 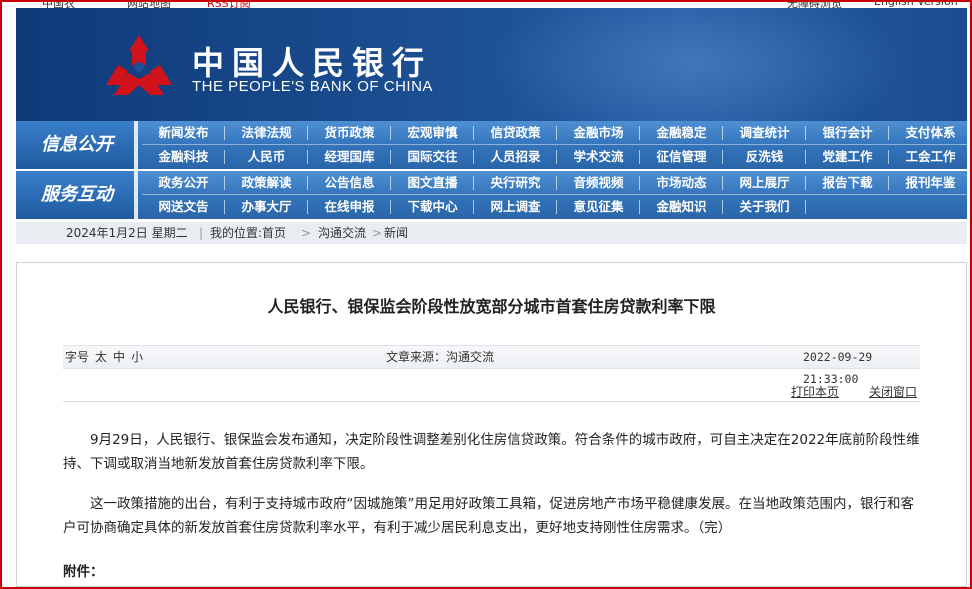 What do you see at coordinates (598, 133) in the screenshot?
I see `nav-item: 金融市场` at bounding box center [598, 133].